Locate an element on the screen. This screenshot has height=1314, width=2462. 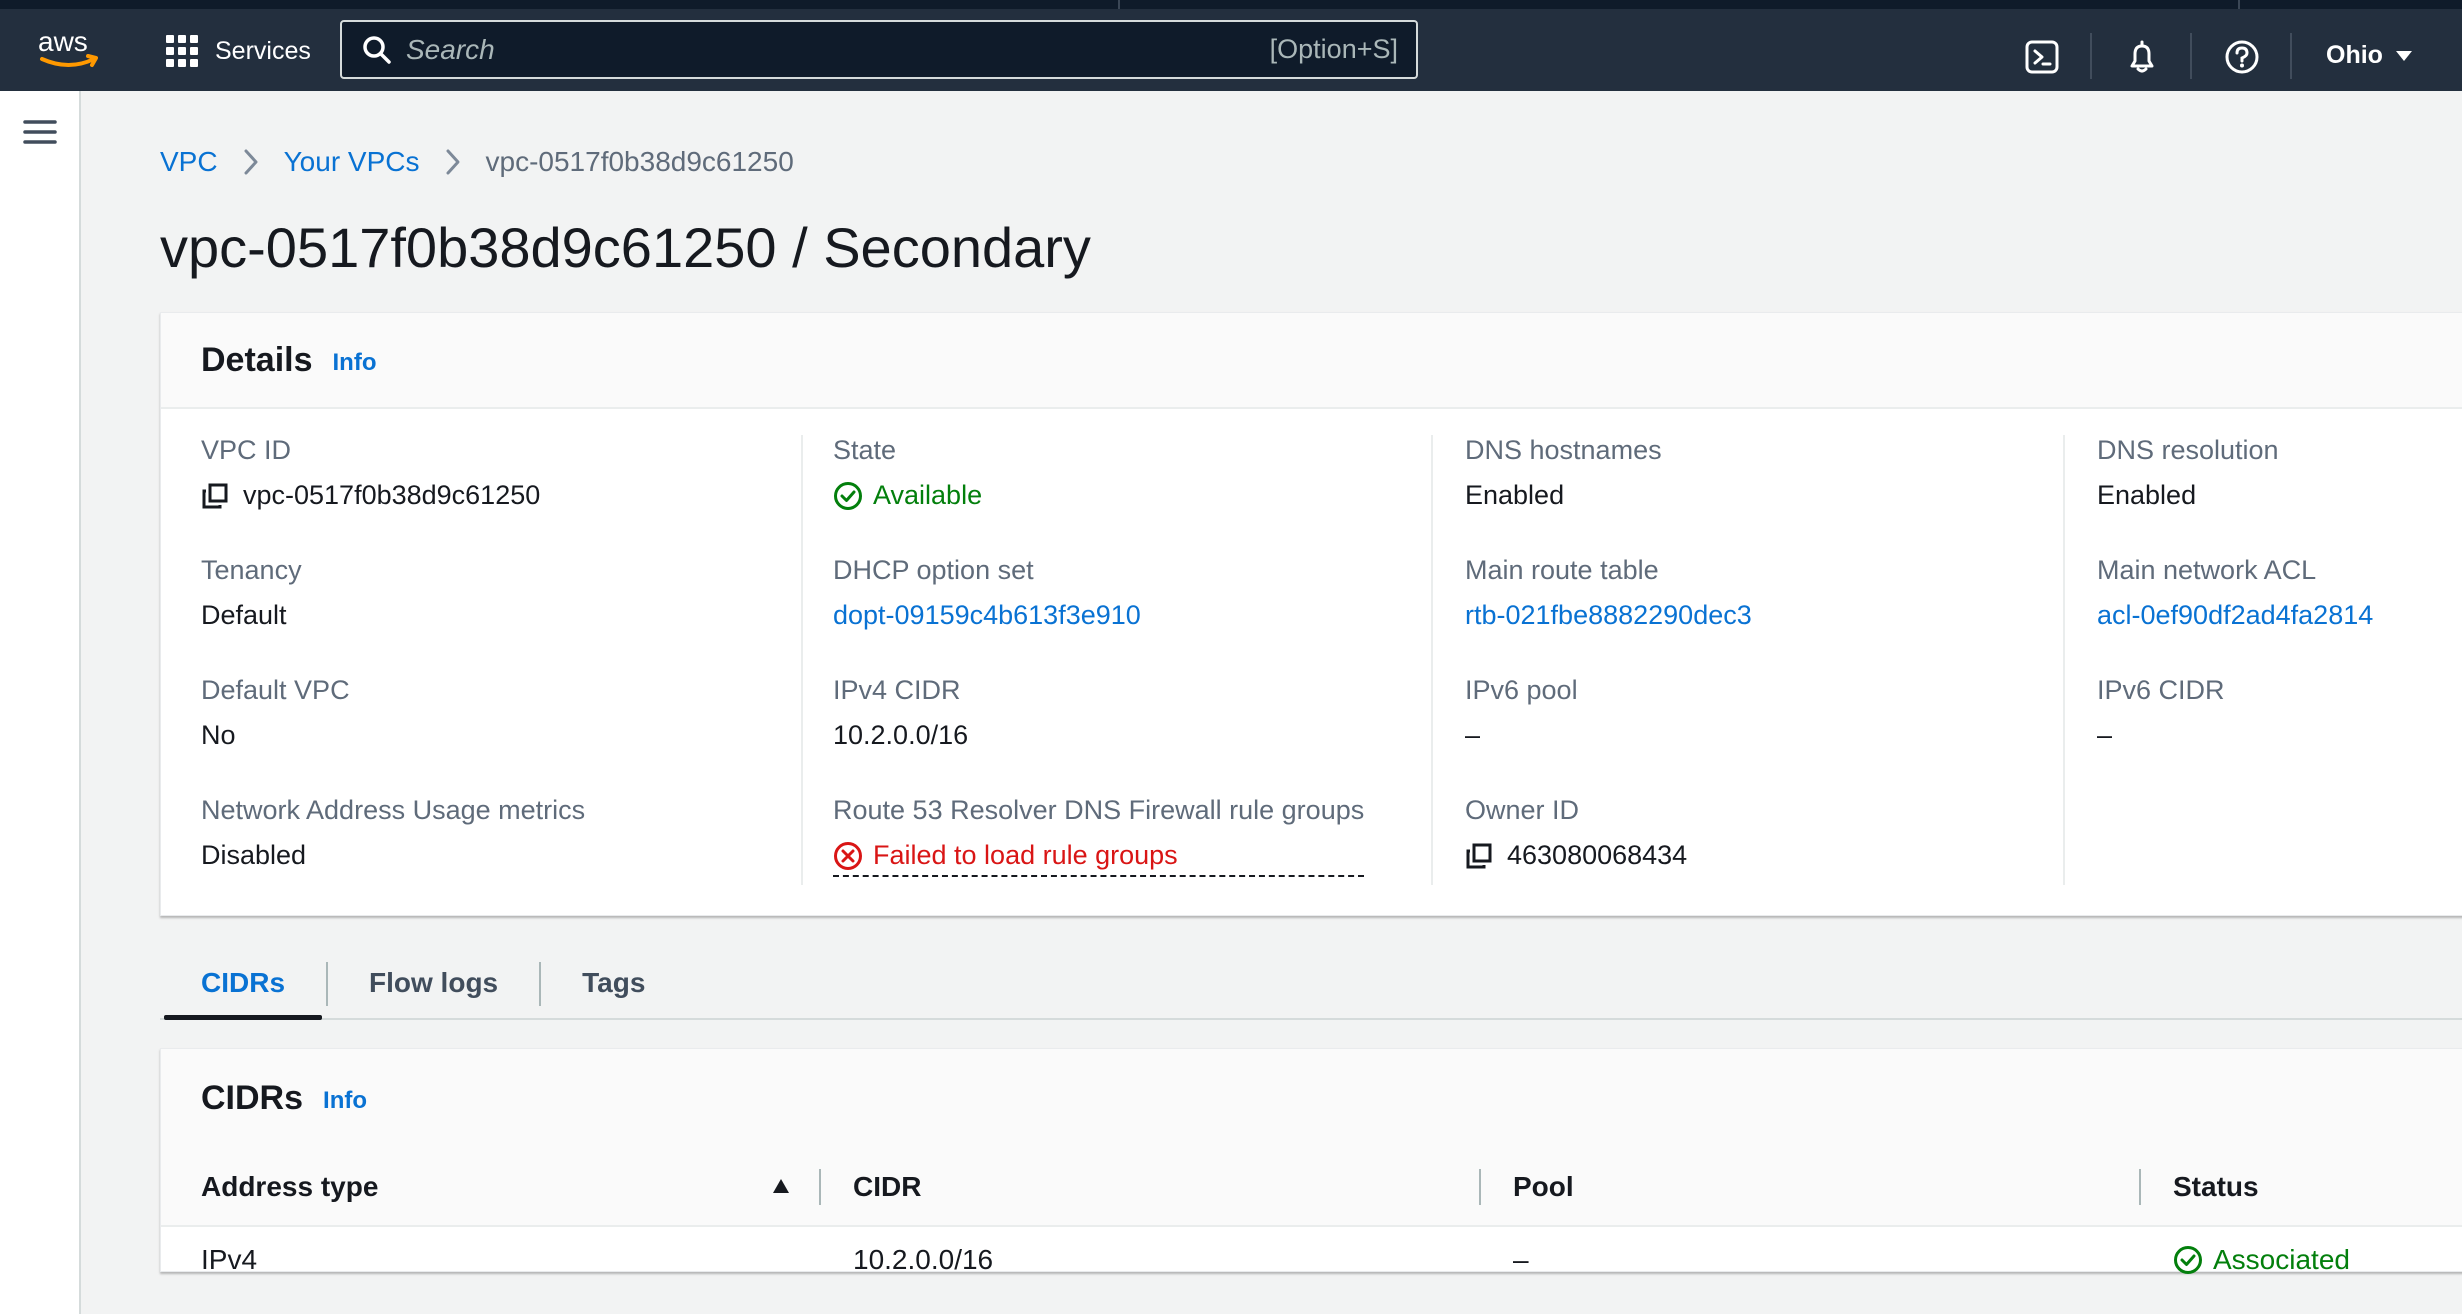
field-label: VPC ID is located at coordinates (246, 450).